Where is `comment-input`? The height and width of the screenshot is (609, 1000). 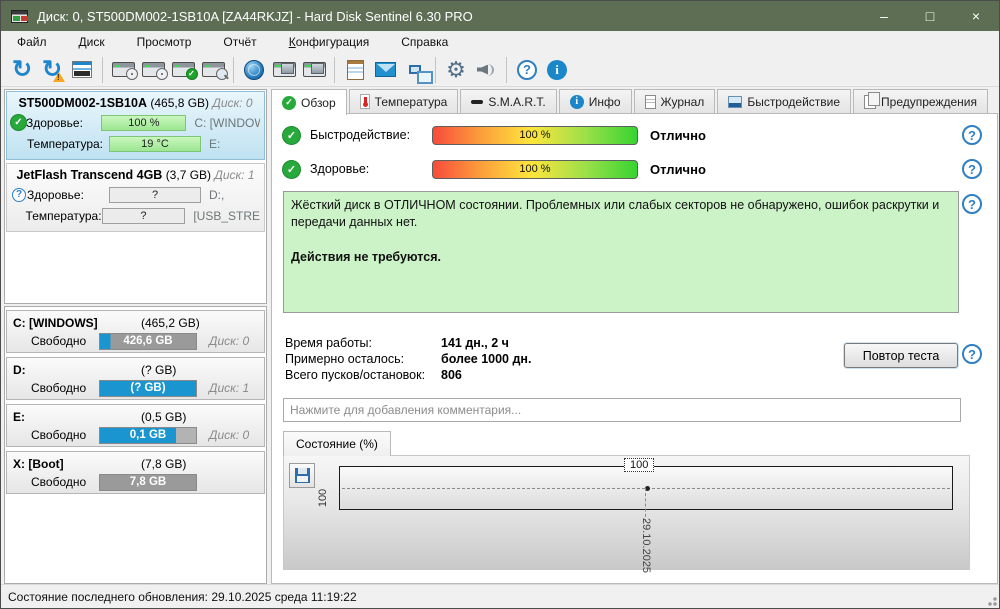
comment-input is located at coordinates (622, 410).